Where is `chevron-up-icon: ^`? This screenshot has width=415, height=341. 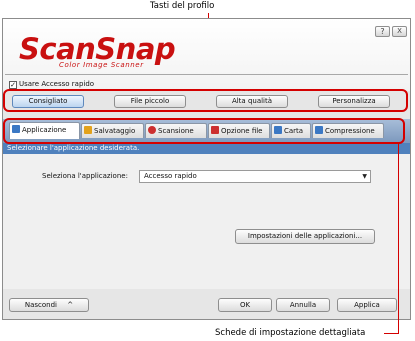 chevron-up-icon: ^ is located at coordinates (70, 305).